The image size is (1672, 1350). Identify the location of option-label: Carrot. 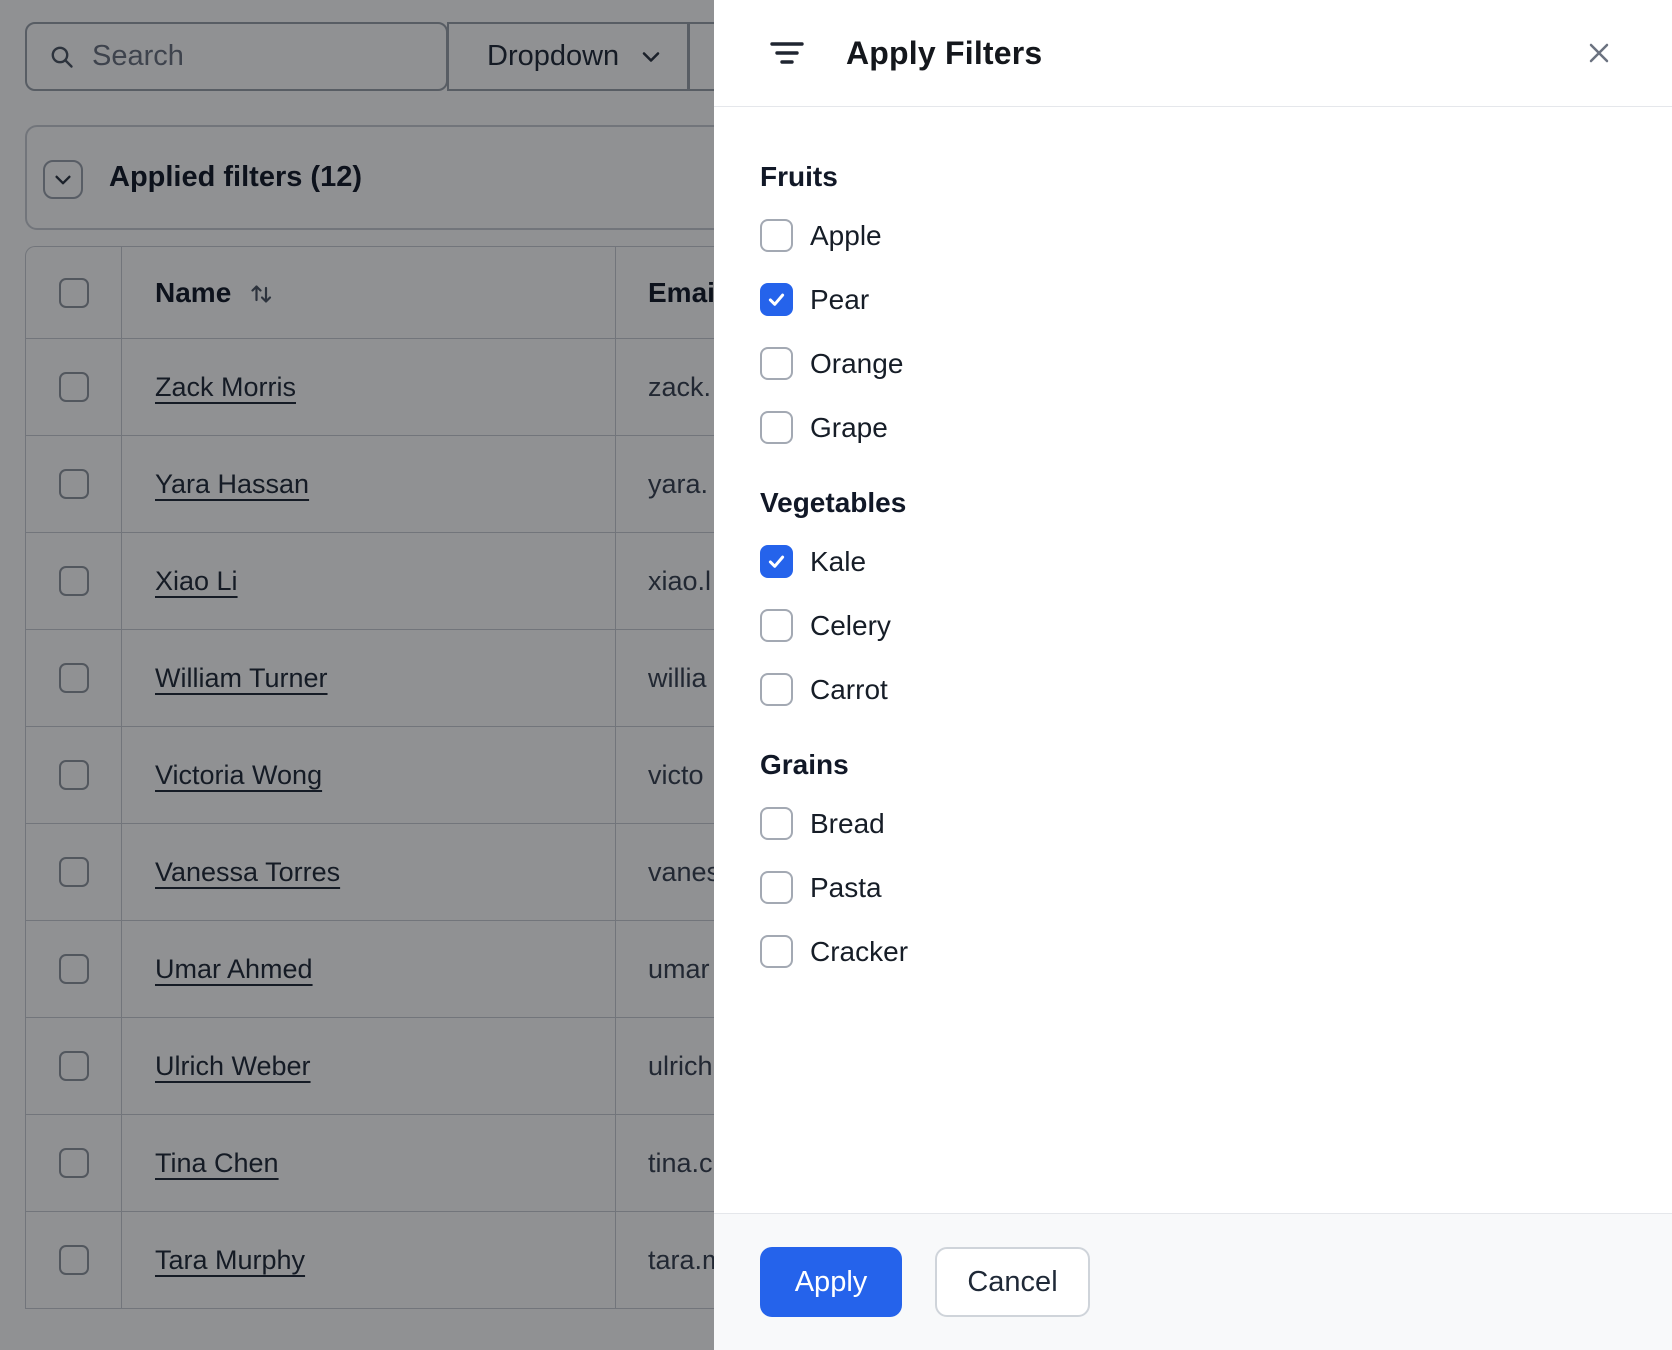
(849, 690).